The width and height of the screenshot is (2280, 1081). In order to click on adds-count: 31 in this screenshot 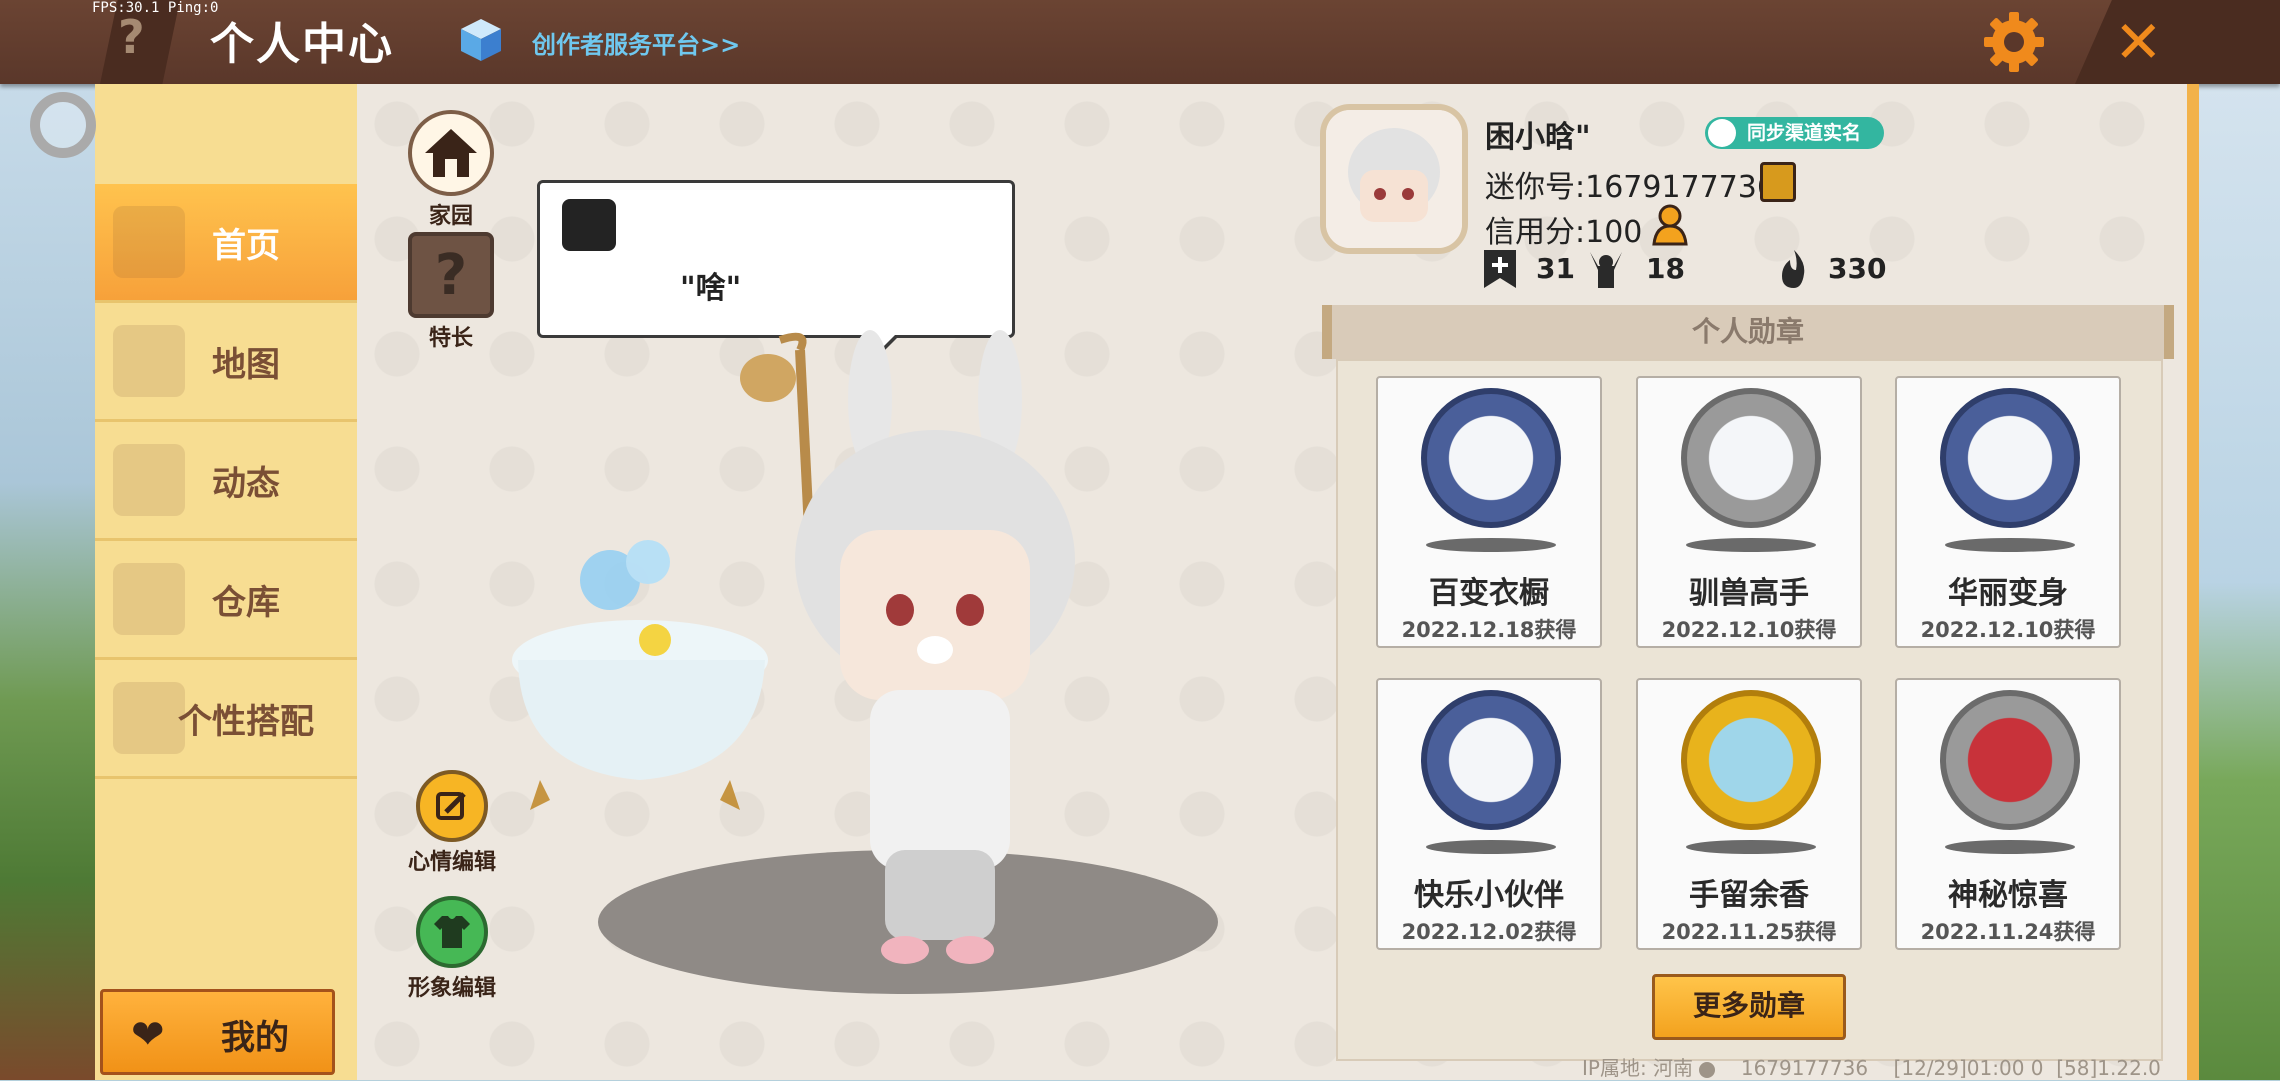, I will do `click(1555, 268)`.